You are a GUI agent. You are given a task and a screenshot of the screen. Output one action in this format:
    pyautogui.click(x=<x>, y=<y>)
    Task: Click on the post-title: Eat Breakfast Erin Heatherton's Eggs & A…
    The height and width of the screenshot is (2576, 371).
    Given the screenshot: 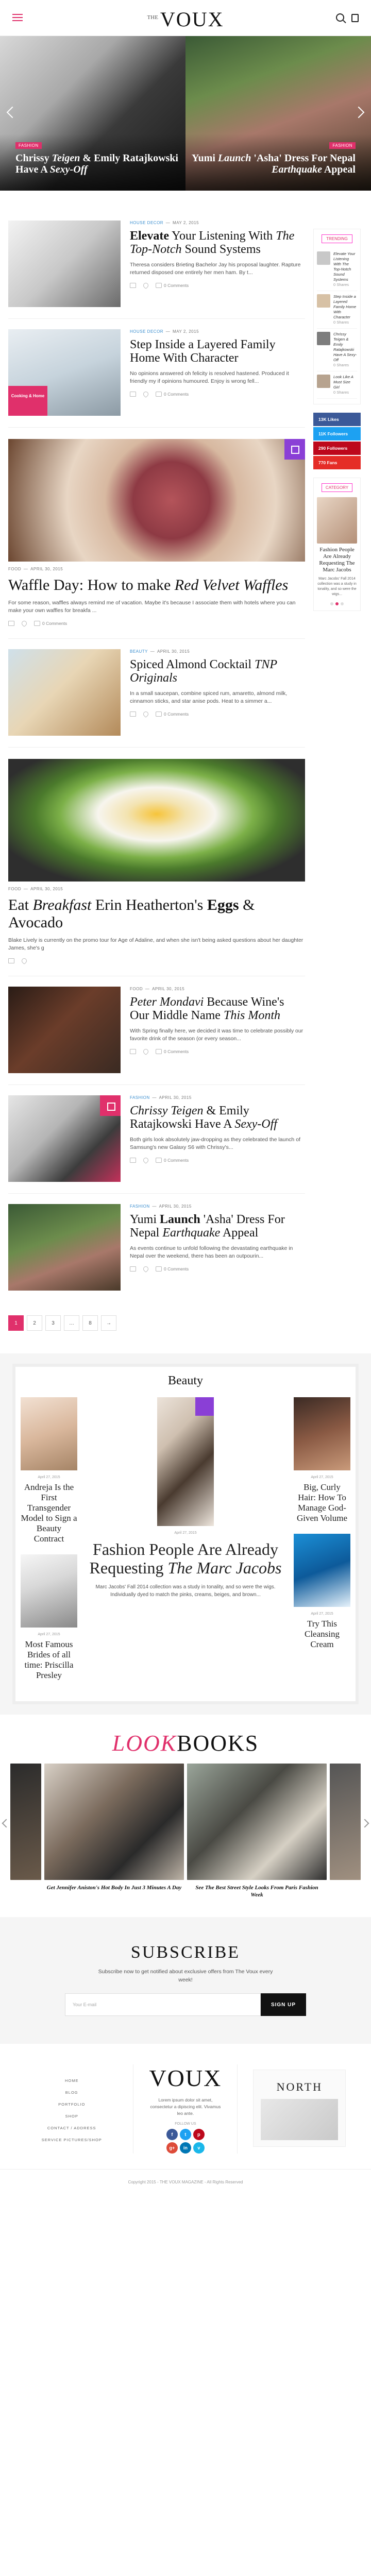 What is the action you would take?
    pyautogui.click(x=156, y=913)
    